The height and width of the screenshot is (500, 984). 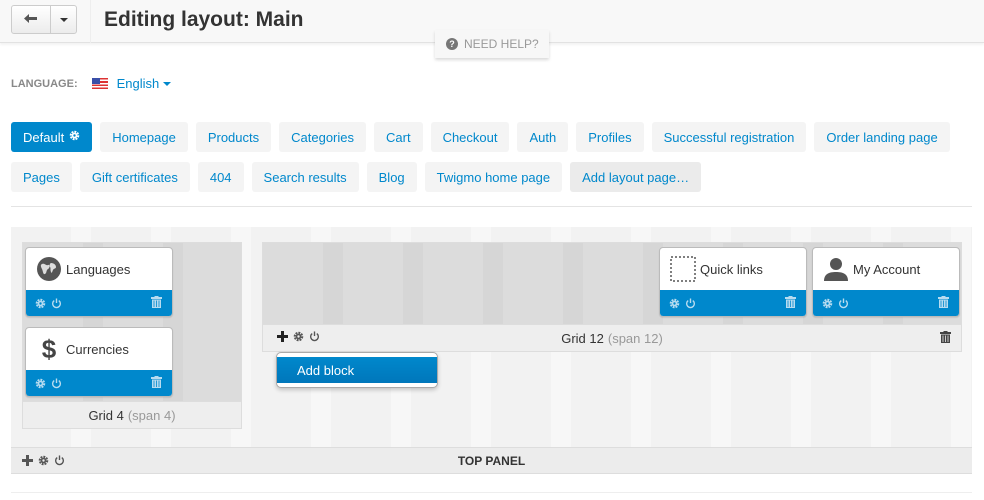 What do you see at coordinates (44, 83) in the screenshot?
I see `language-label: LANGUAGE:` at bounding box center [44, 83].